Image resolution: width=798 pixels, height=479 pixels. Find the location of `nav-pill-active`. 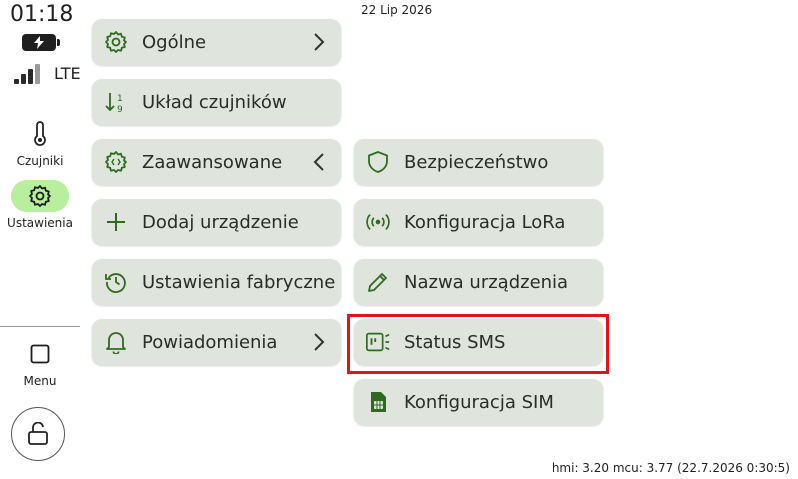

nav-pill-active is located at coordinates (40, 196).